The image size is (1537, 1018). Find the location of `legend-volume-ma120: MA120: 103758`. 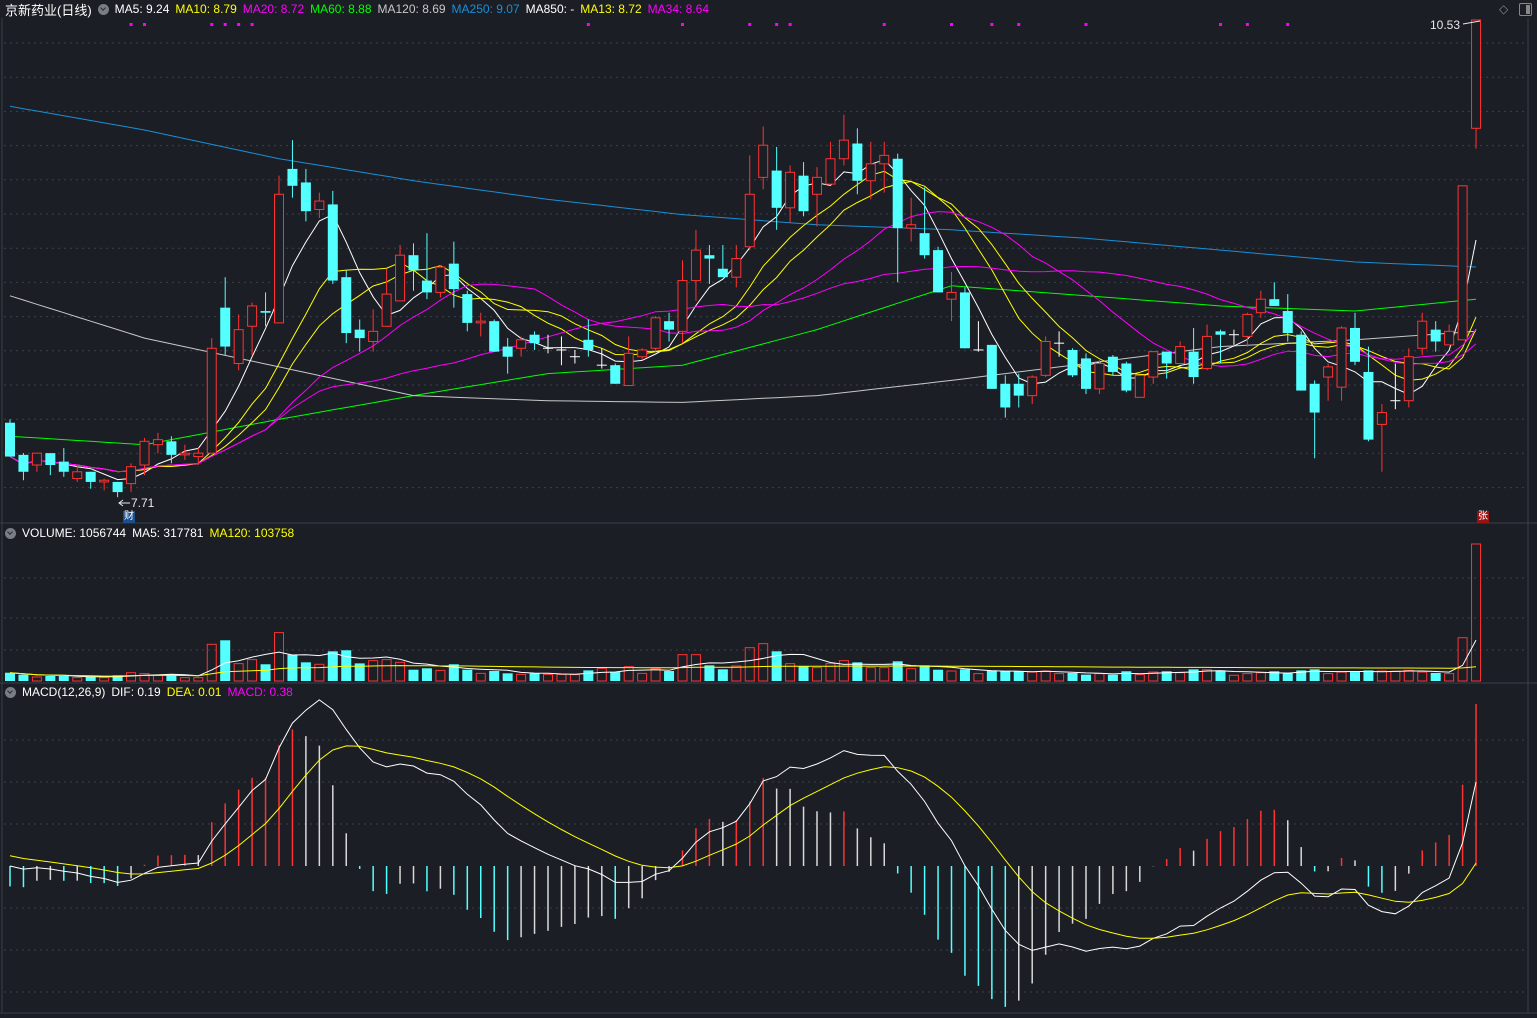

legend-volume-ma120: MA120: 103758 is located at coordinates (252, 533).